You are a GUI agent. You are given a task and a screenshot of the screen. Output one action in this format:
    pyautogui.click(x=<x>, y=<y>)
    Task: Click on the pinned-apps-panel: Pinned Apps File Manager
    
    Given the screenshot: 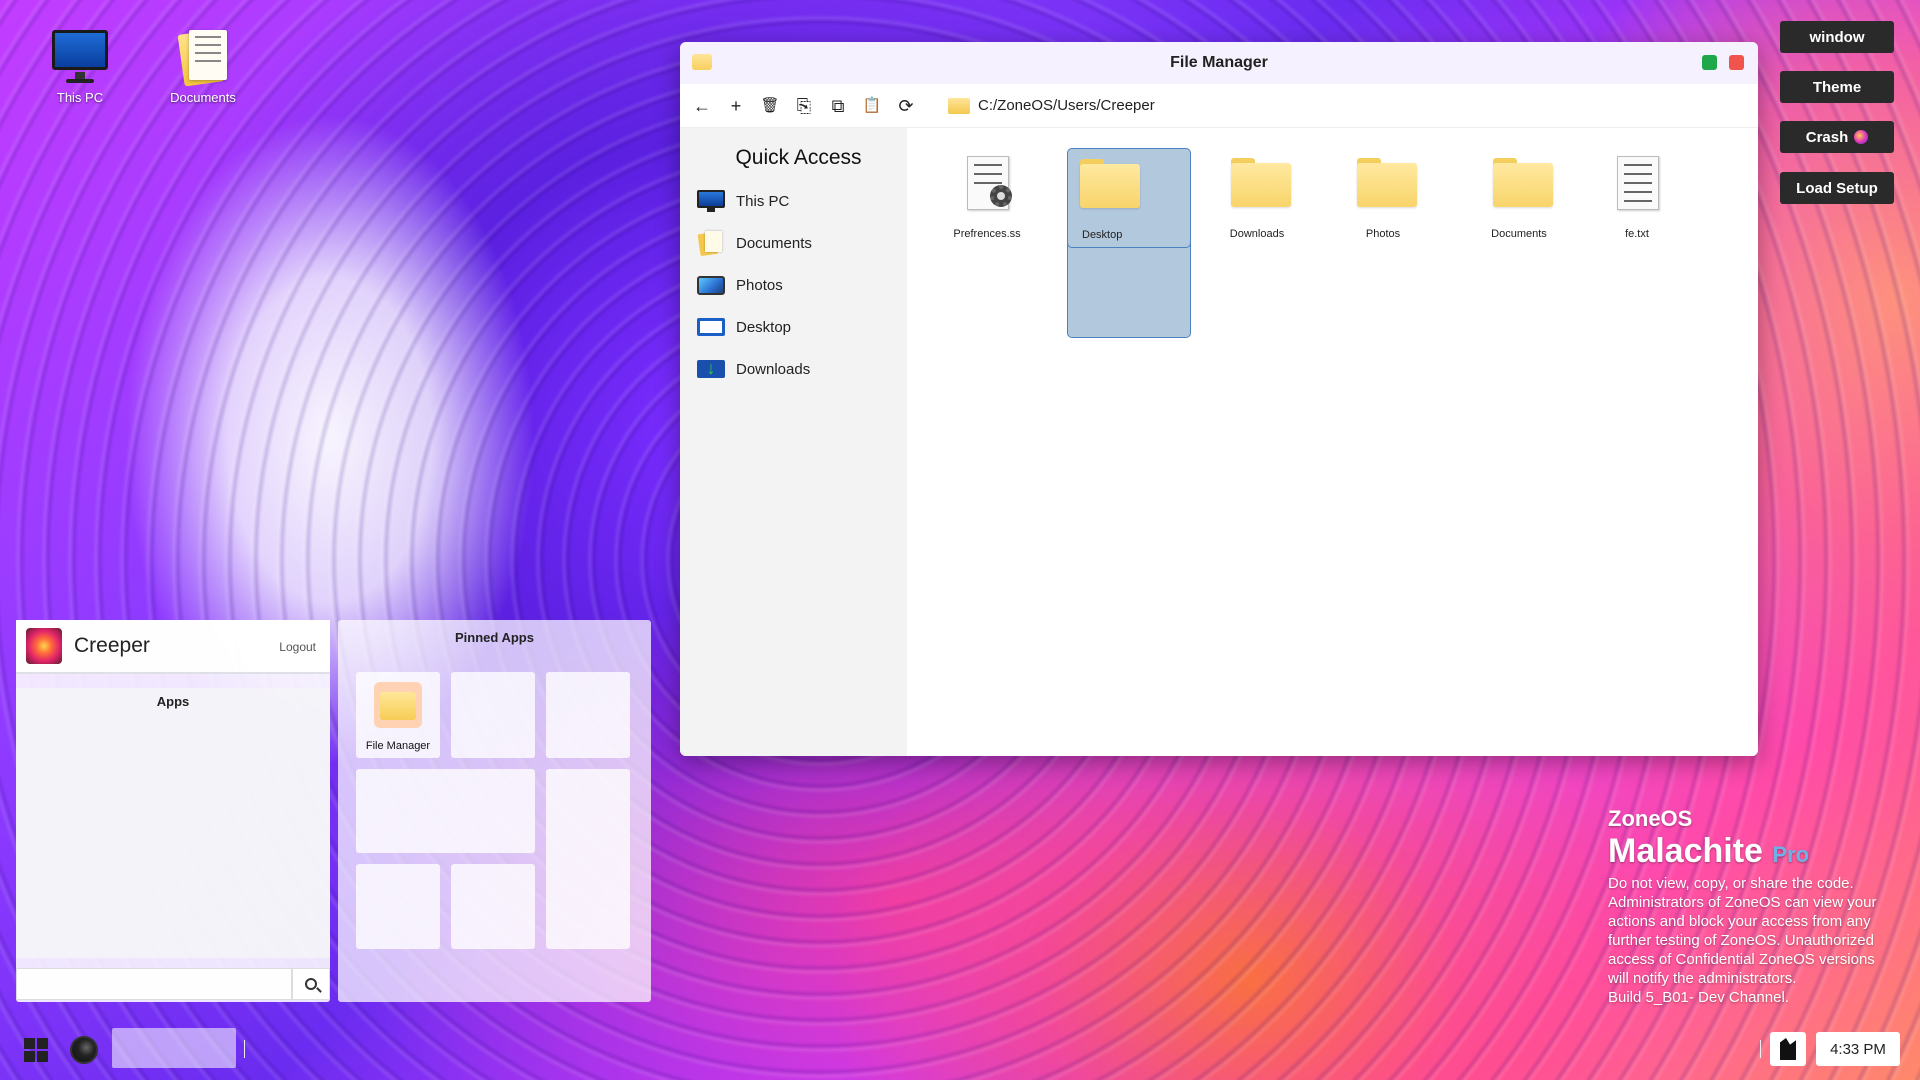 What is the action you would take?
    pyautogui.click(x=494, y=811)
    